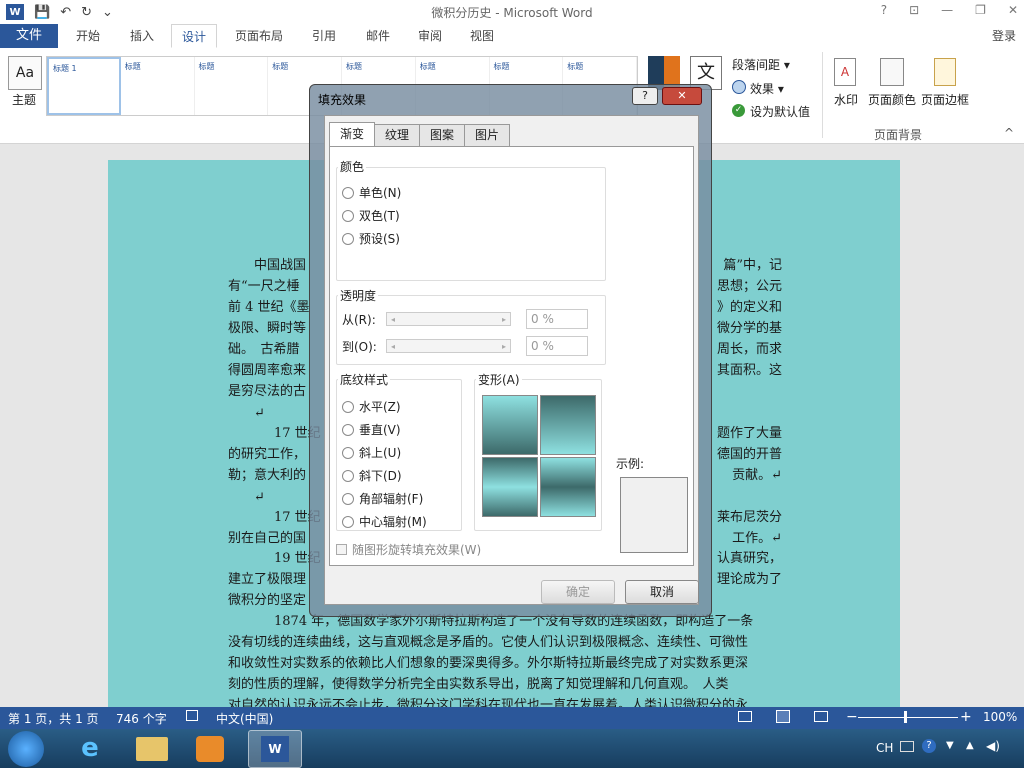 This screenshot has height=768, width=1024. I want to click on to-slider: ◂ ▸, so click(448, 346).